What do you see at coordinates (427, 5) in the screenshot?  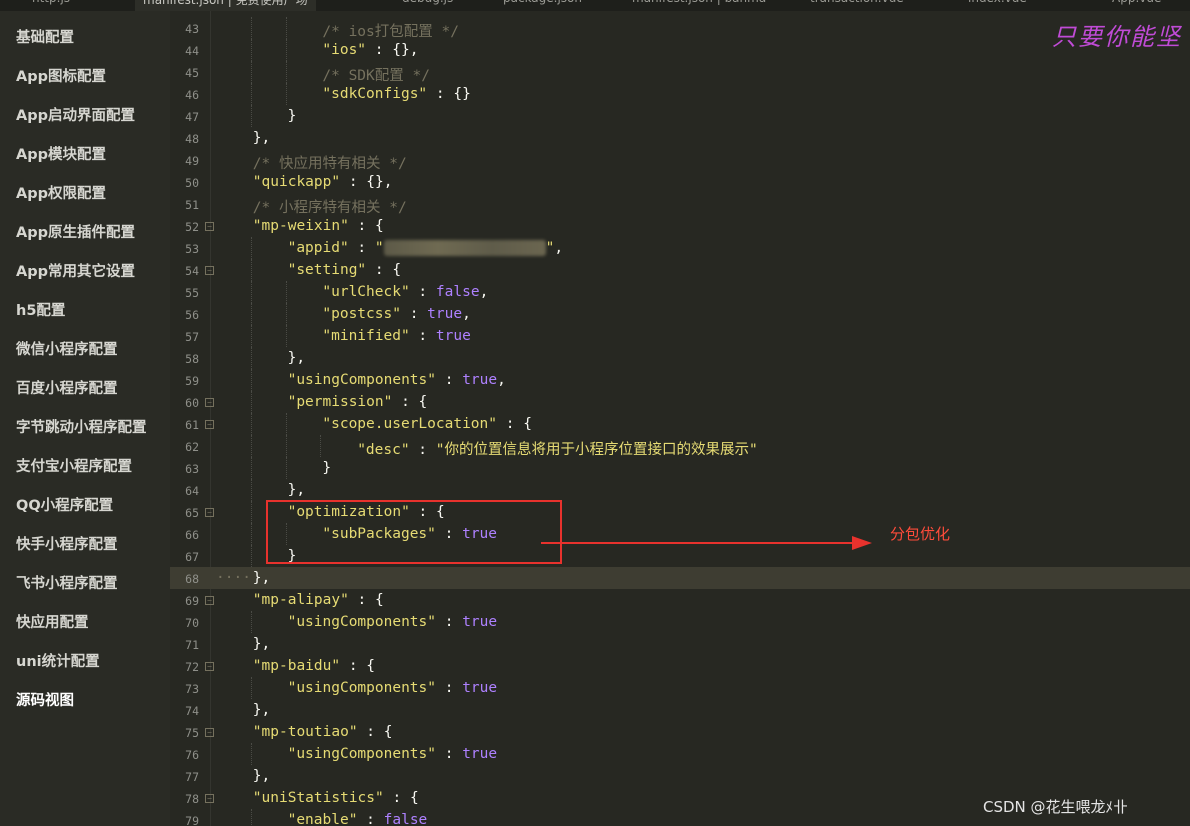 I see `tab-2: debug.js` at bounding box center [427, 5].